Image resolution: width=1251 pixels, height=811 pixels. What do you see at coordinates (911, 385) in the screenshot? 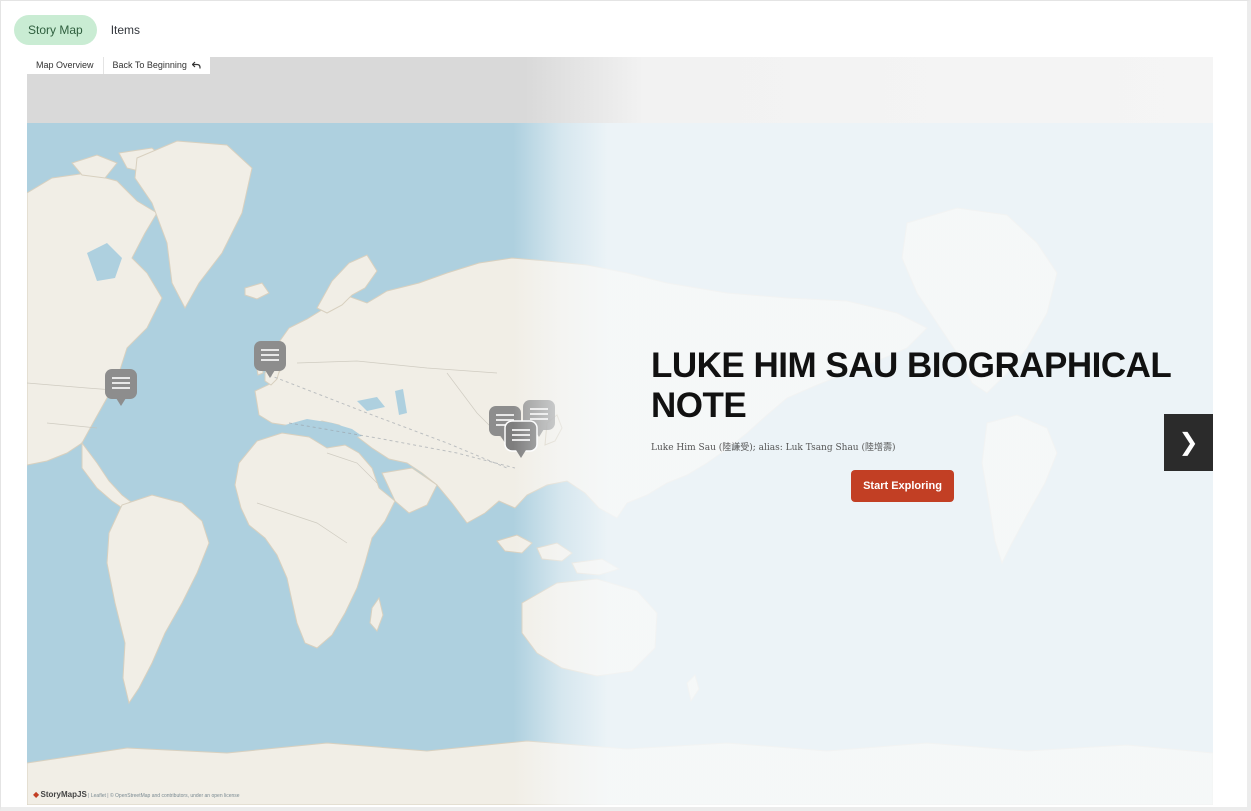
I see `slide-title: LUKE HIM SAU BIOGRAPHICAL NOTE` at bounding box center [911, 385].